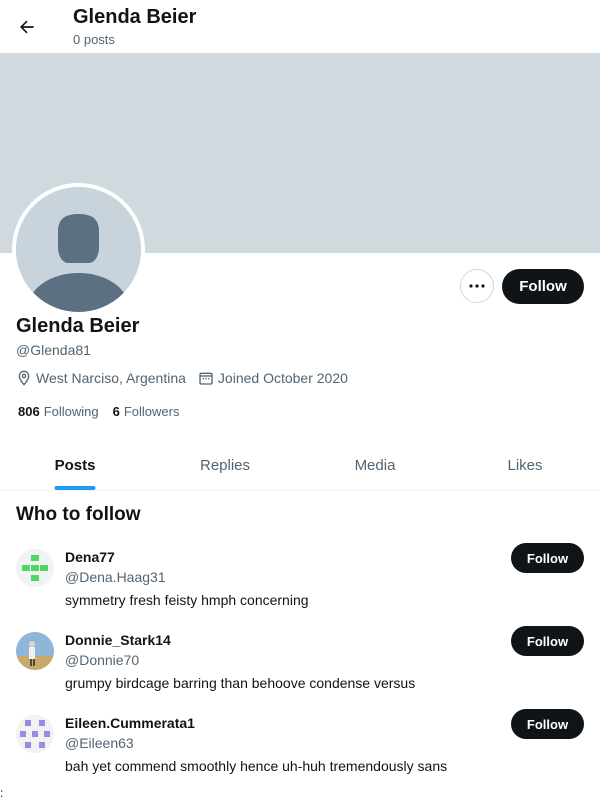 The height and width of the screenshot is (800, 600). I want to click on tab-posts: Posts, so click(75, 465).